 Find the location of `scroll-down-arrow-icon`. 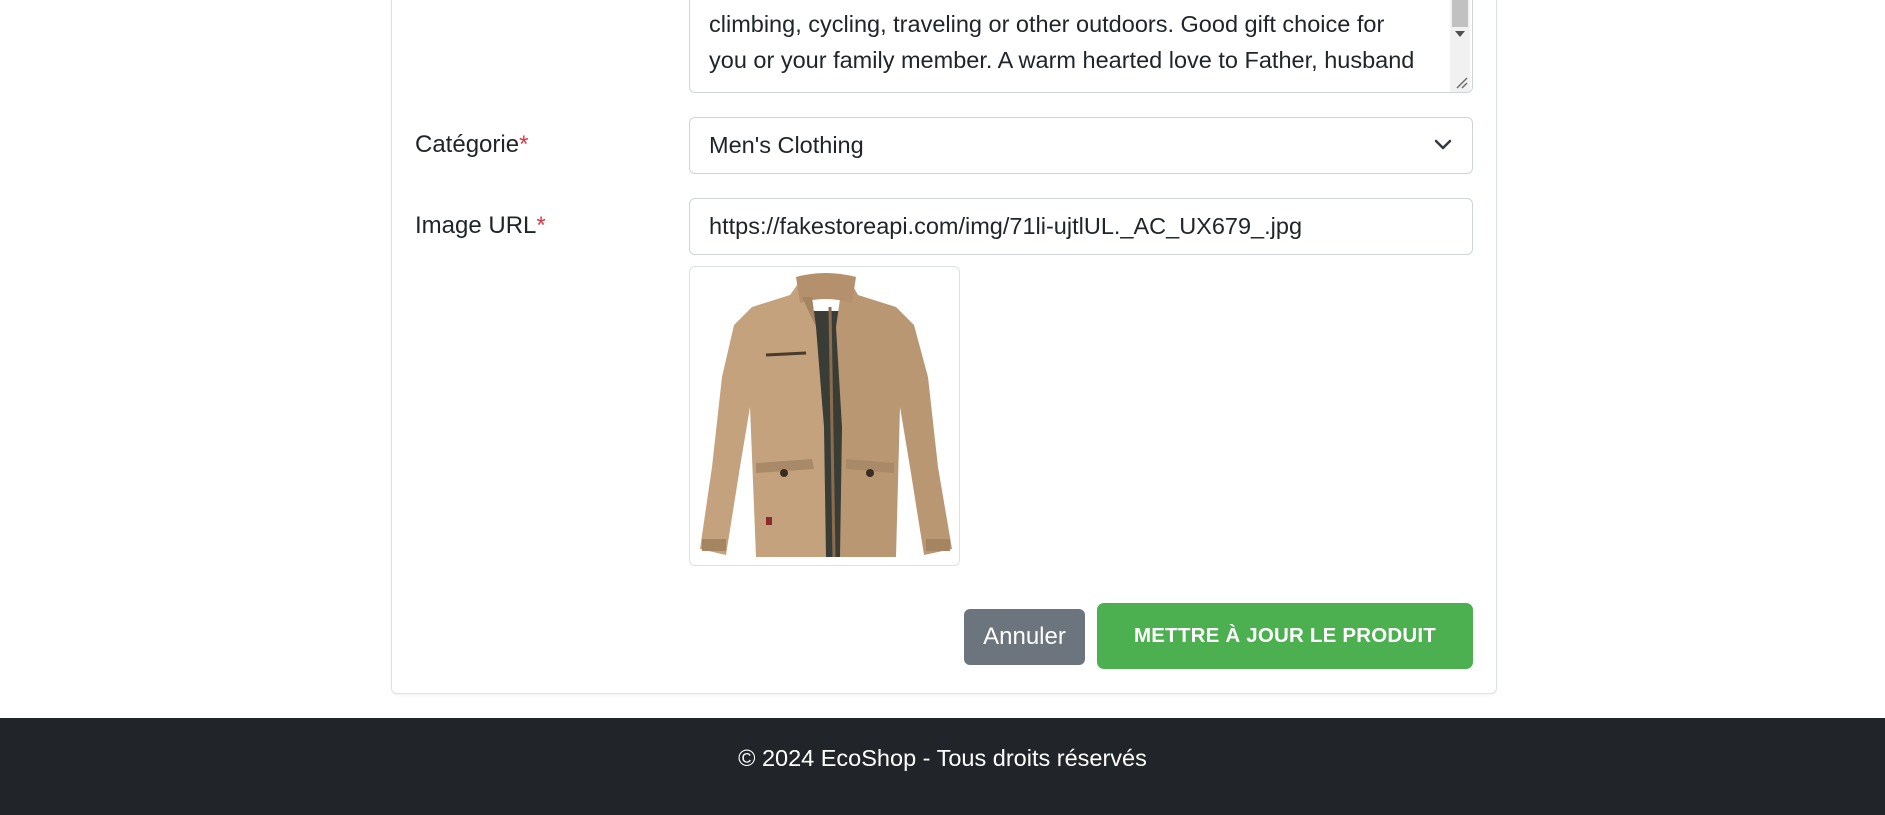

scroll-down-arrow-icon is located at coordinates (1460, 34).